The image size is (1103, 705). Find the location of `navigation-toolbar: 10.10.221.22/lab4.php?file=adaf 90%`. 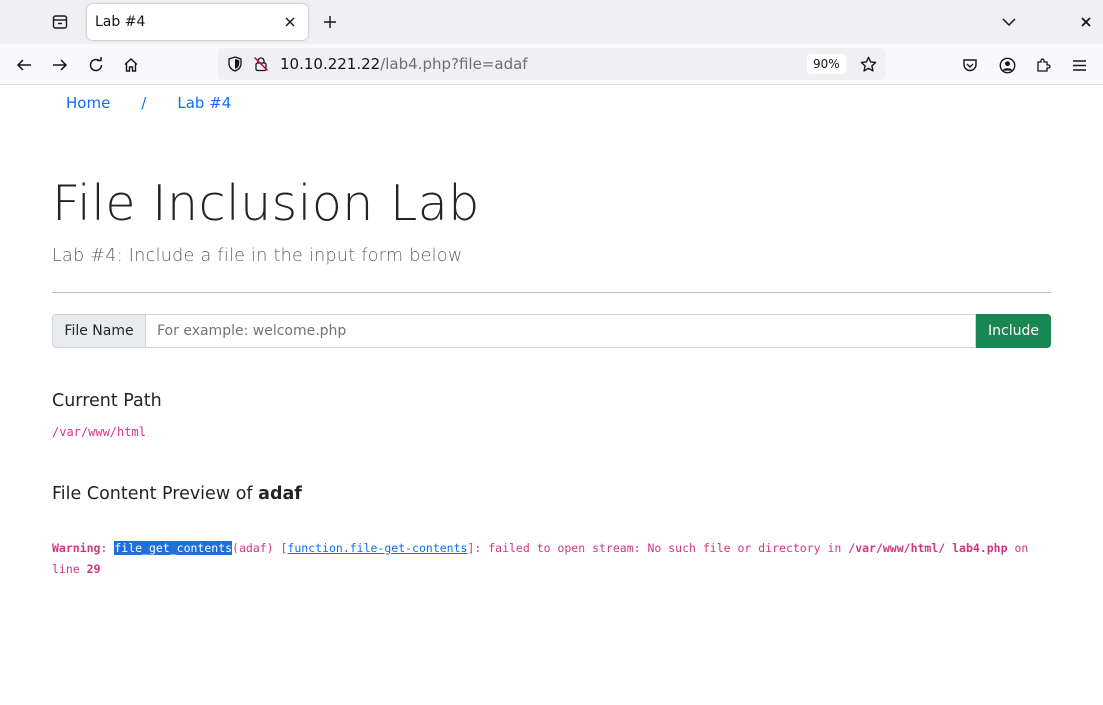

navigation-toolbar: 10.10.221.22/lab4.php?file=adaf 90% is located at coordinates (551, 64).